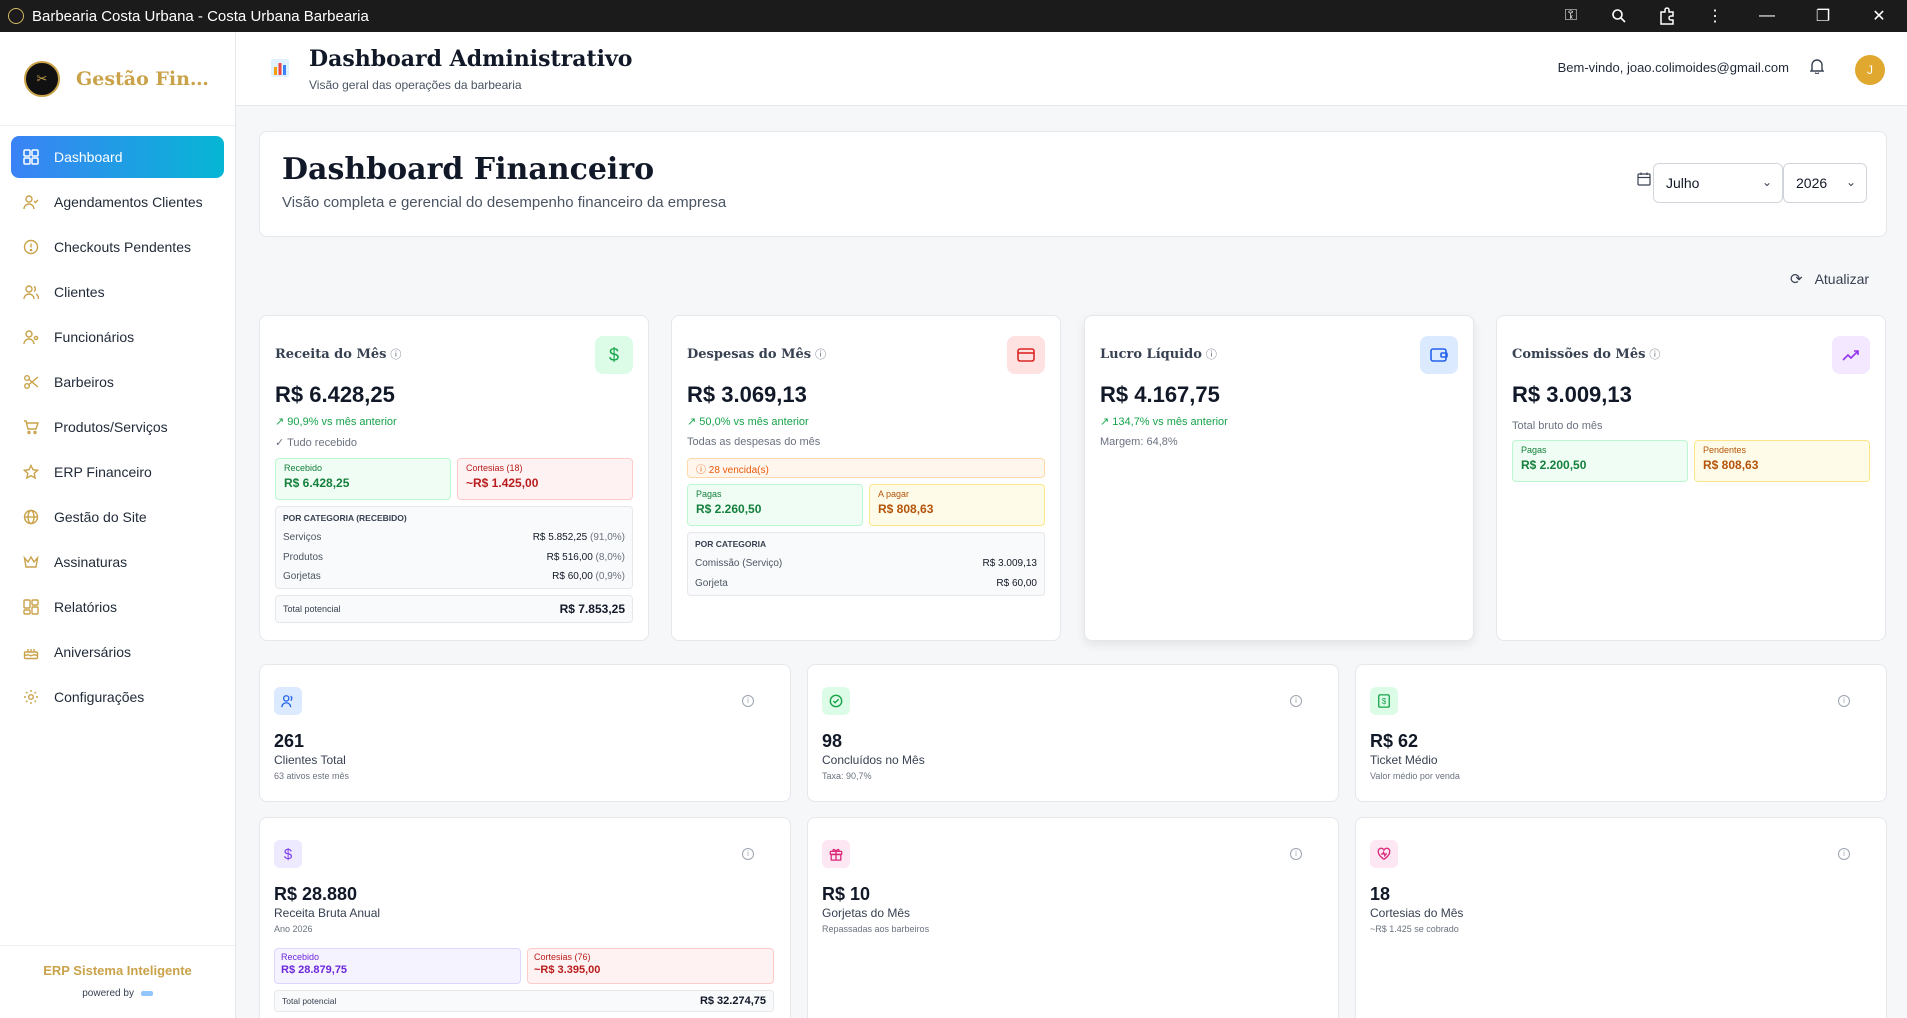 The image size is (1907, 1018). I want to click on sidebar-item-checkouts: Checkouts Pendentes, so click(117, 247).